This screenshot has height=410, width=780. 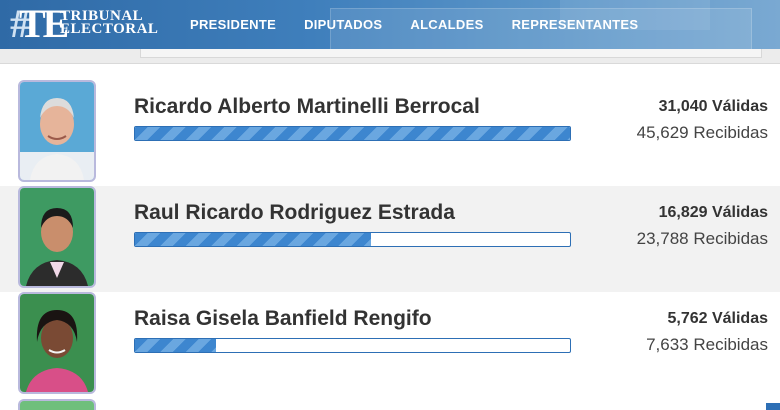 What do you see at coordinates (451, 53) in the screenshot?
I see `sub-bar-panel` at bounding box center [451, 53].